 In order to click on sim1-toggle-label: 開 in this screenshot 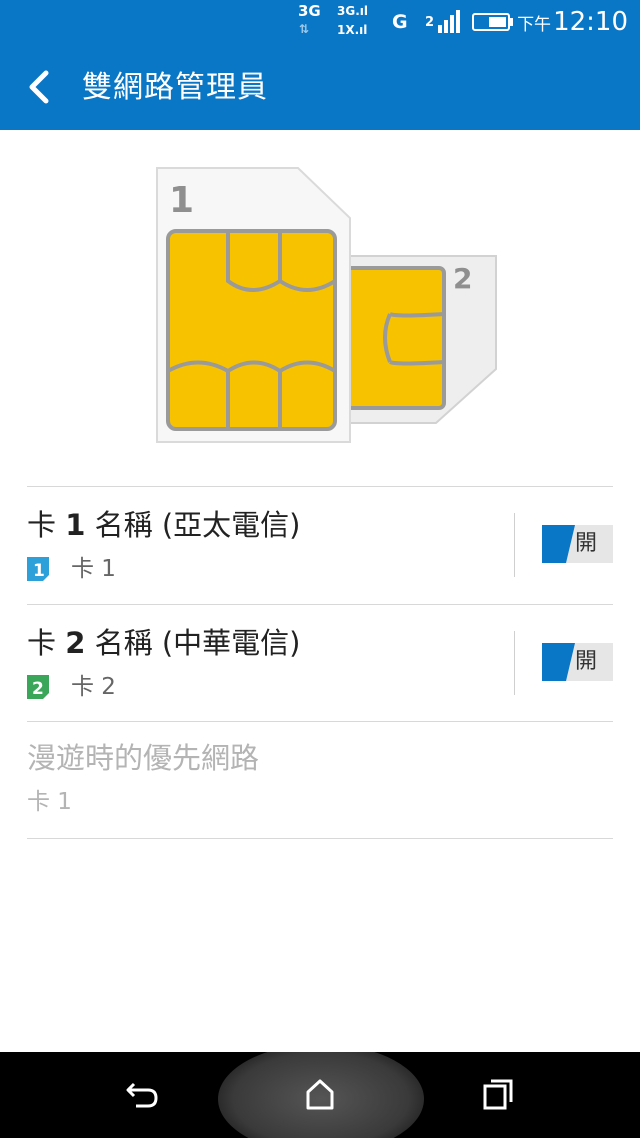, I will do `click(586, 543)`.